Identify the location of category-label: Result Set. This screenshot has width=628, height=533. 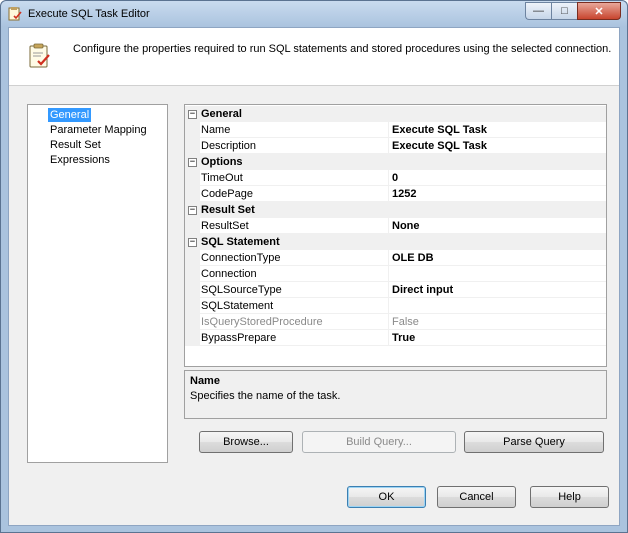
(228, 210).